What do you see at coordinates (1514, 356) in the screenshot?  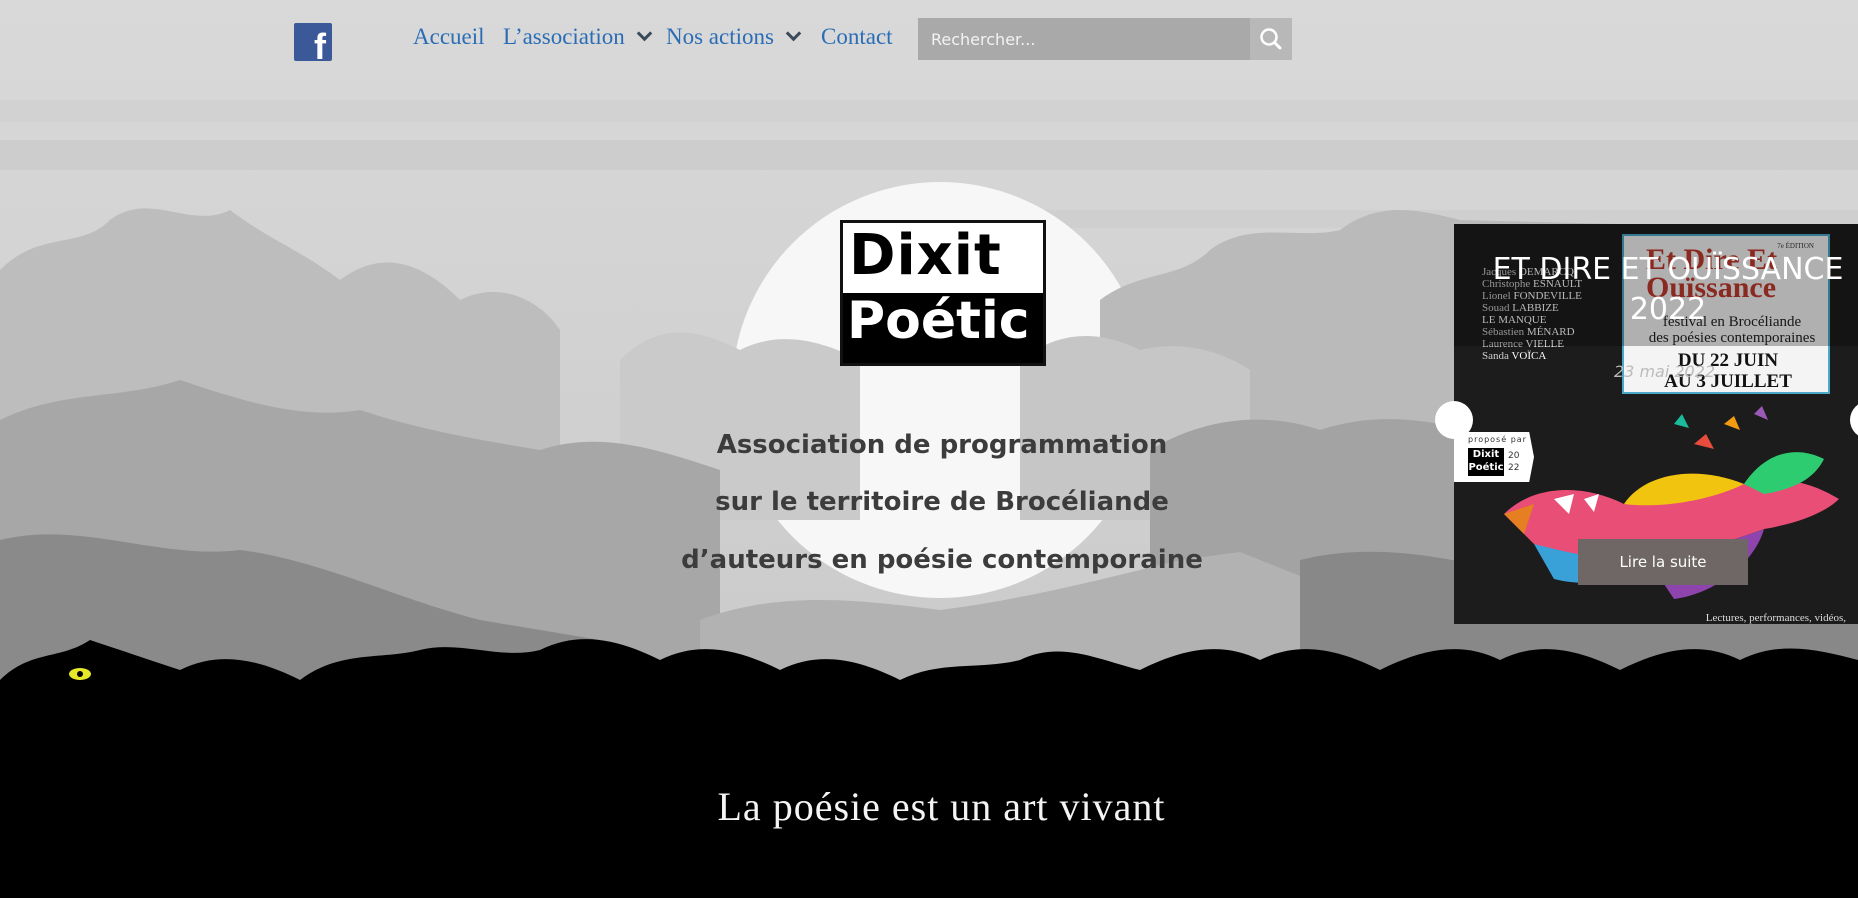 I see `author-item: Sanda VOÏCA` at bounding box center [1514, 356].